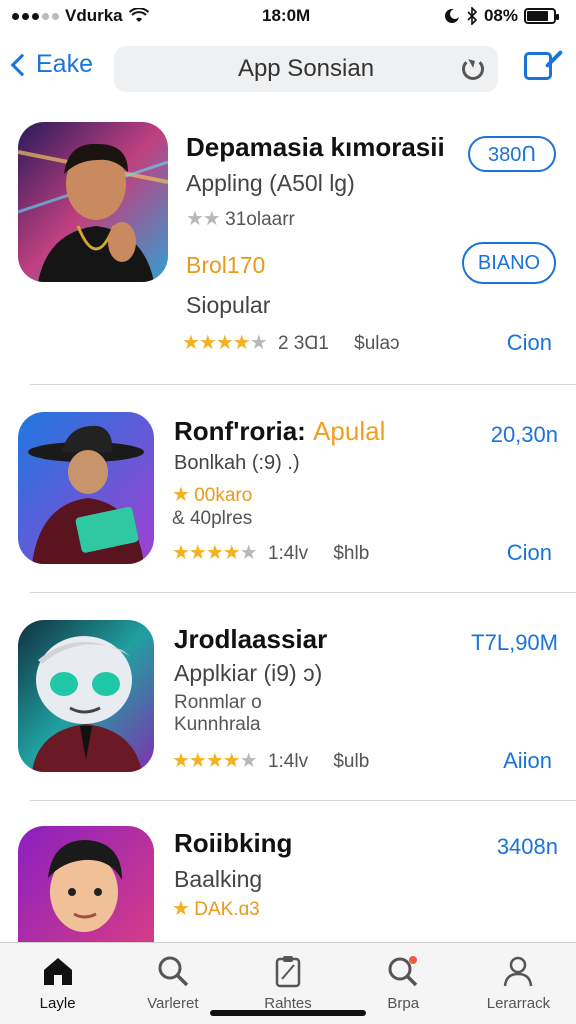  I want to click on status-right: 08%, so click(501, 16).